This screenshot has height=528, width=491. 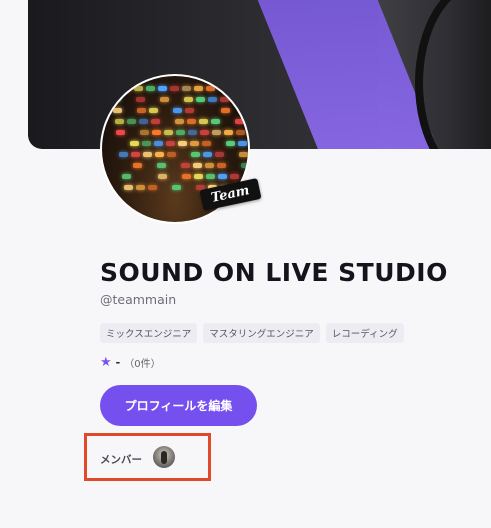 I want to click on edit-profile-button: プロフィールを編集, so click(x=178, y=405).